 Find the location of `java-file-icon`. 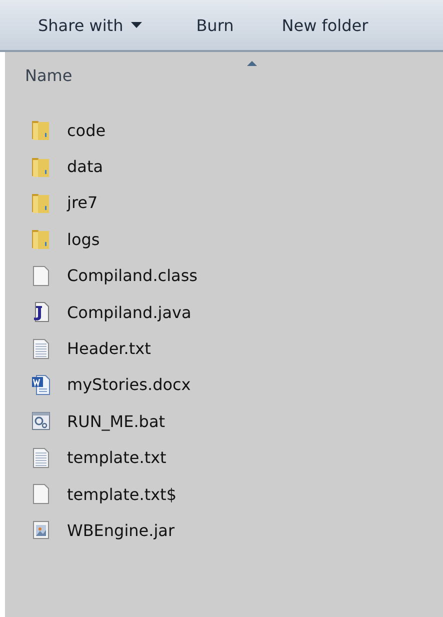

java-file-icon is located at coordinates (41, 312).